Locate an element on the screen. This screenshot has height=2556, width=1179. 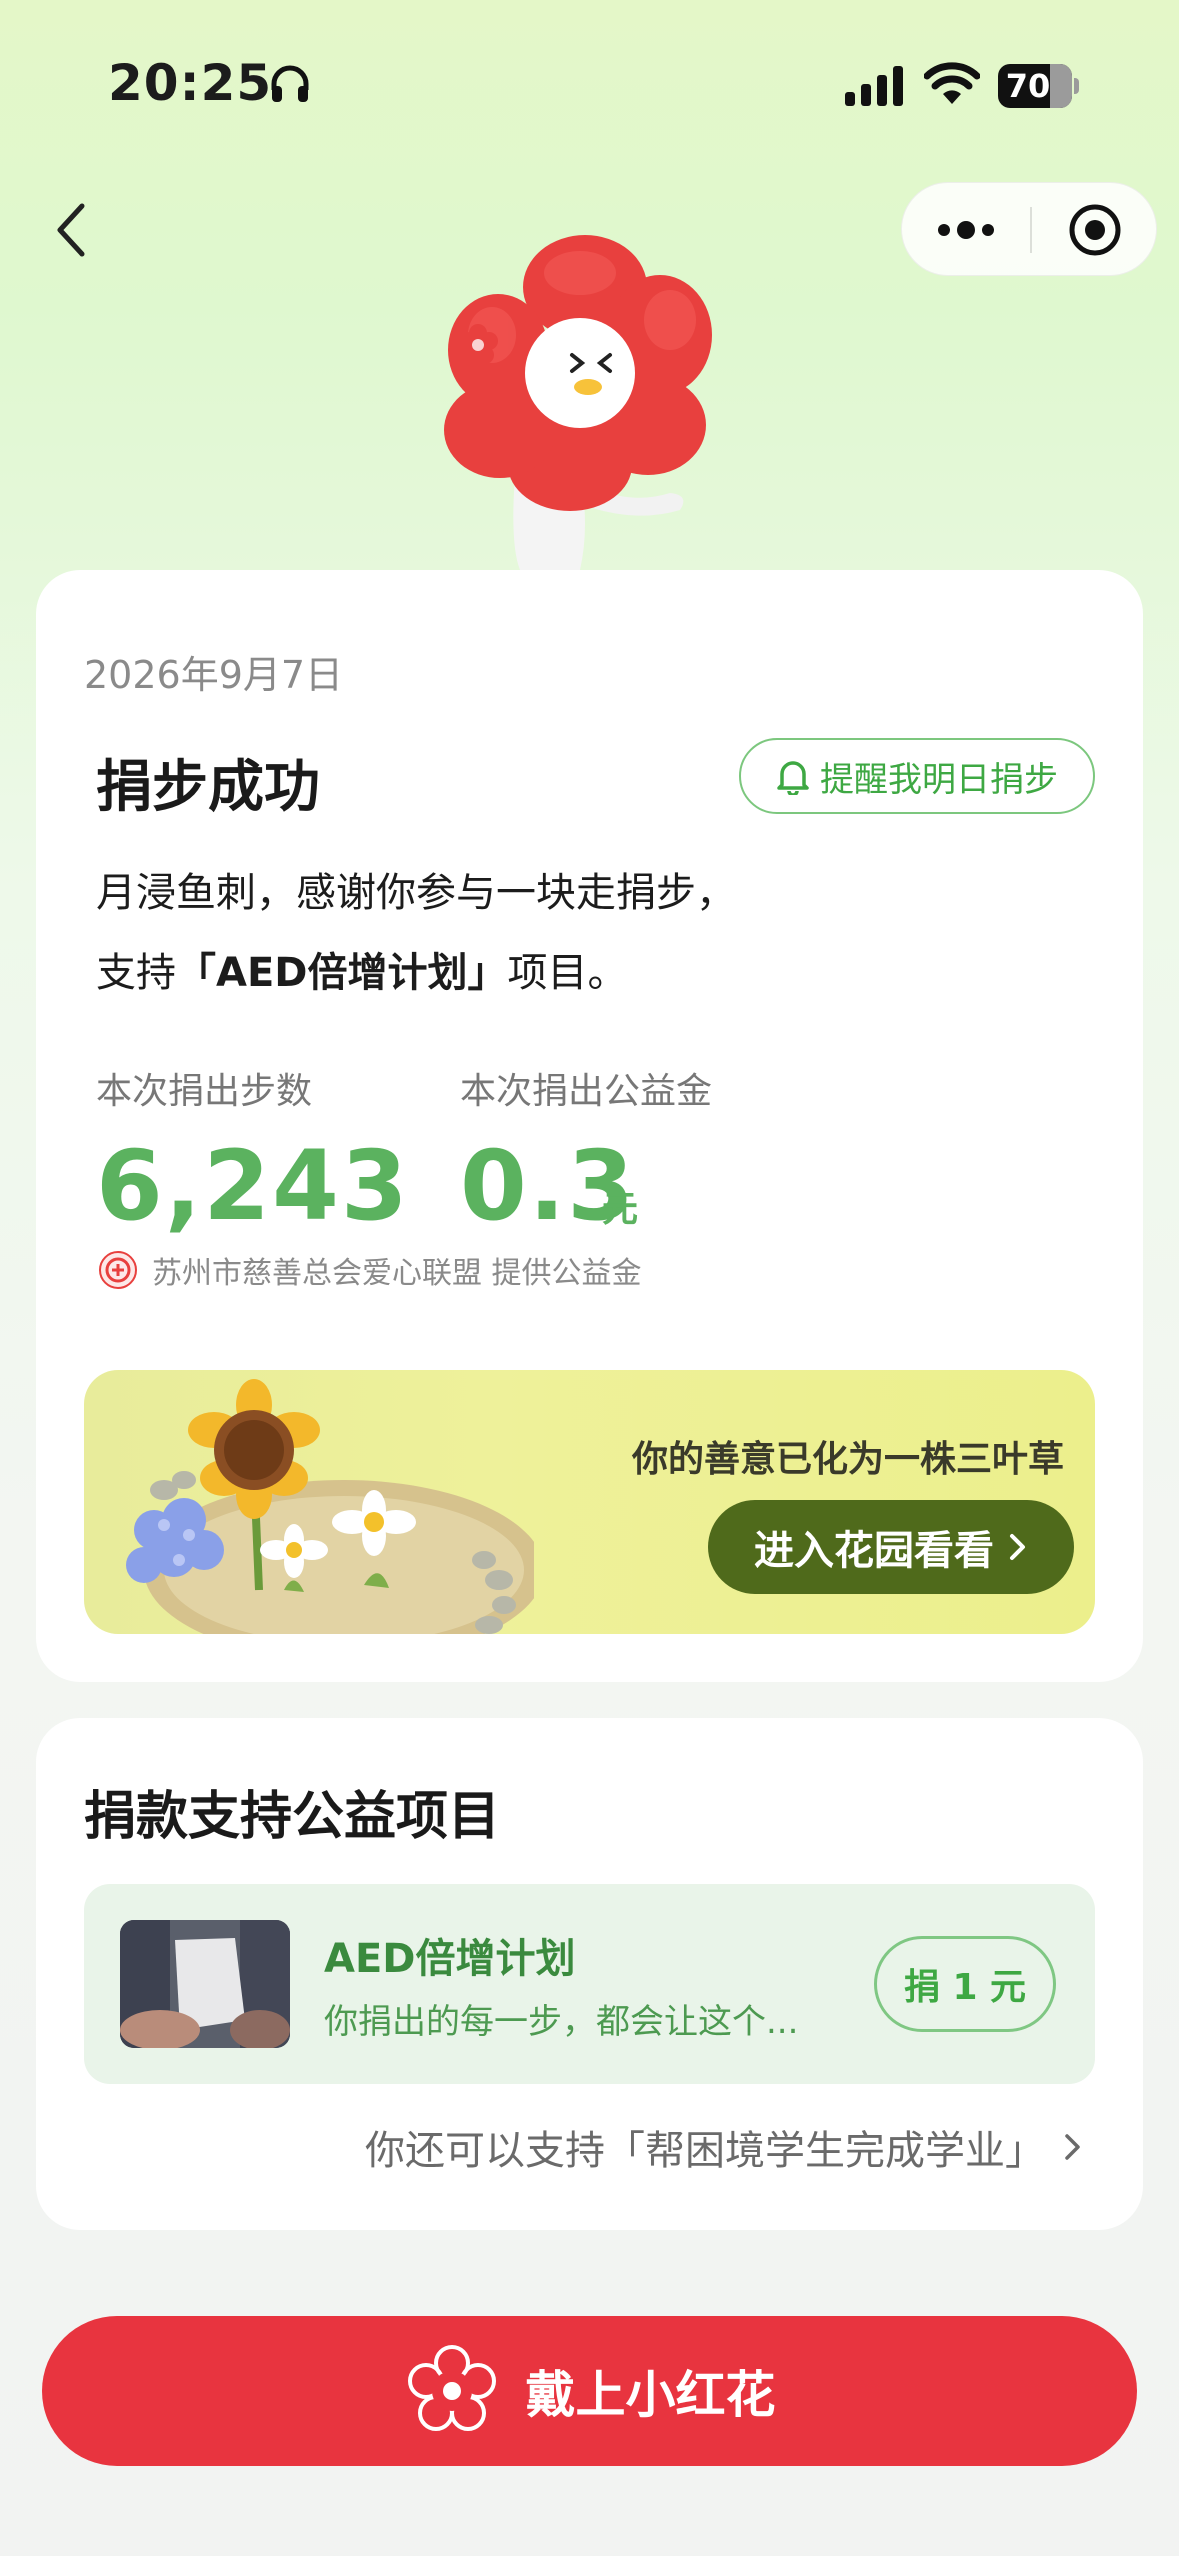
thanks-prefix: 支持 is located at coordinates (136, 973).